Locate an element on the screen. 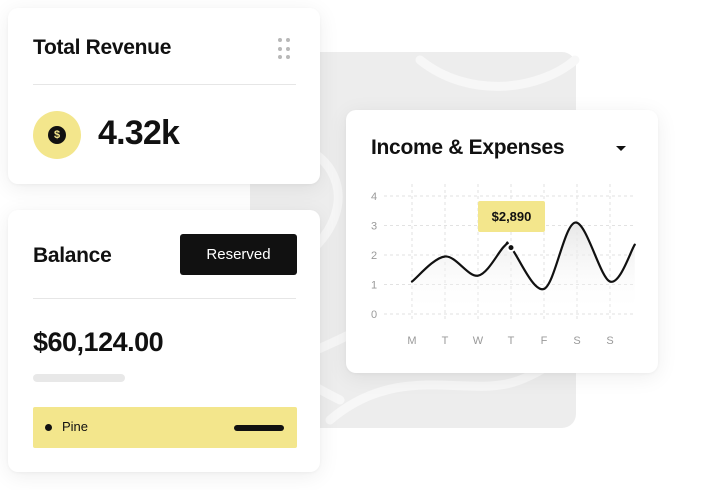 This screenshot has width=702, height=490. y-tick-label: 3 is located at coordinates (374, 227).